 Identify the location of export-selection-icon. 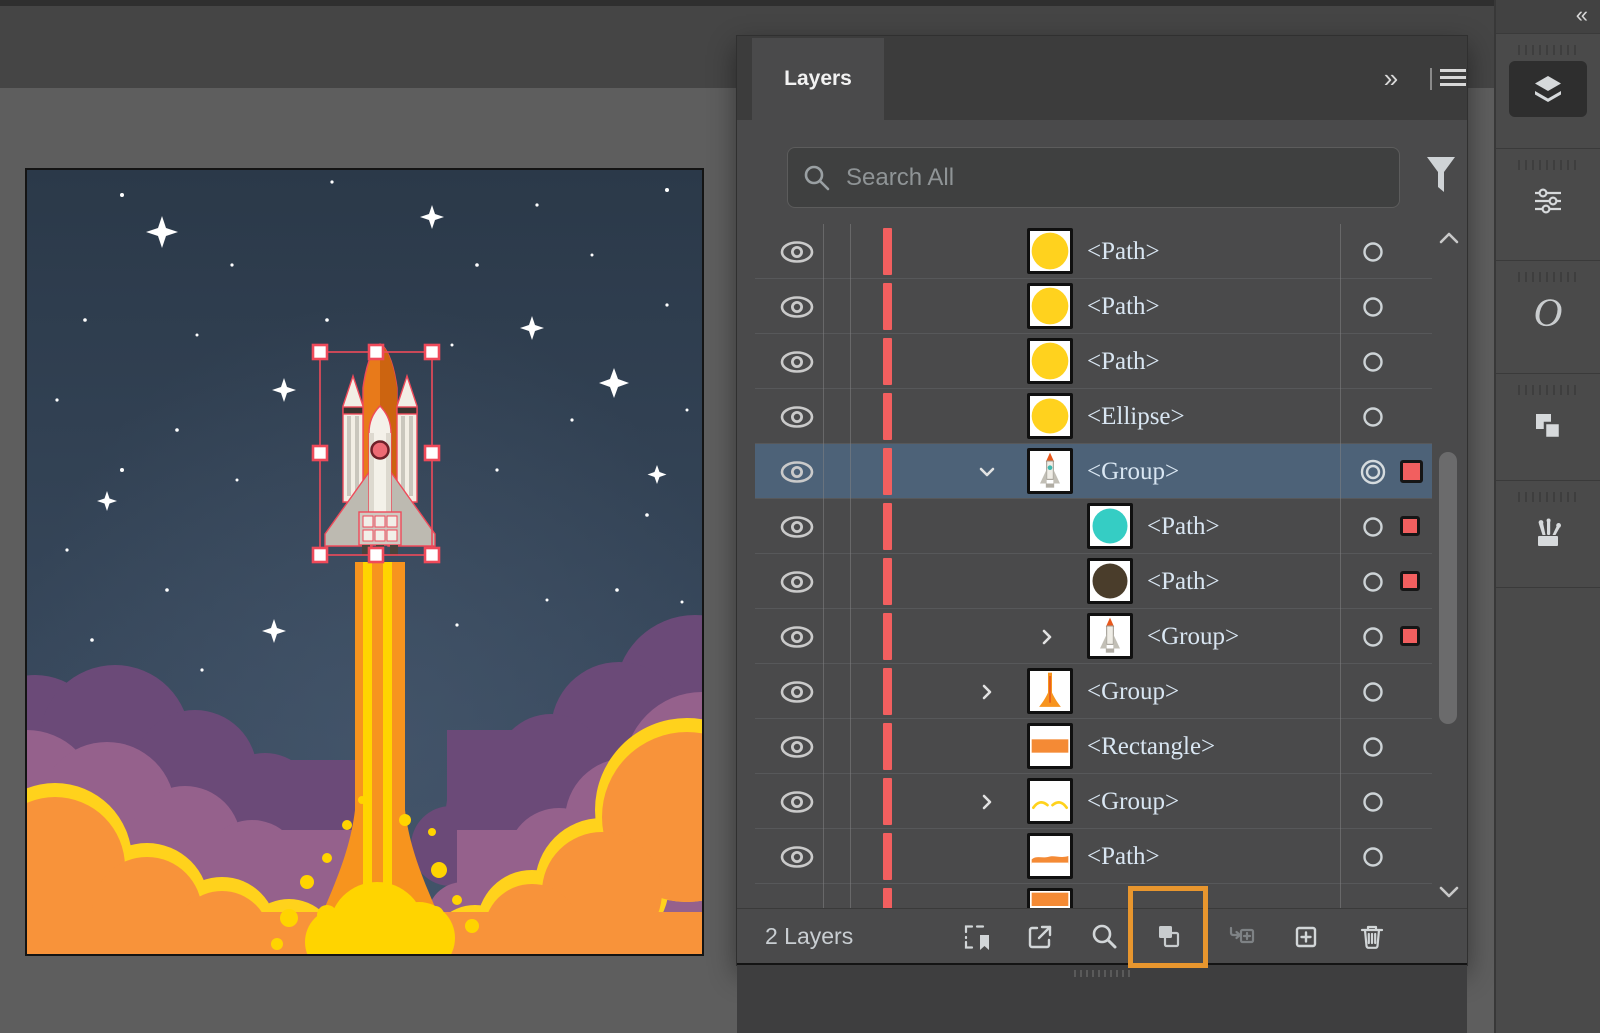
(1040, 937).